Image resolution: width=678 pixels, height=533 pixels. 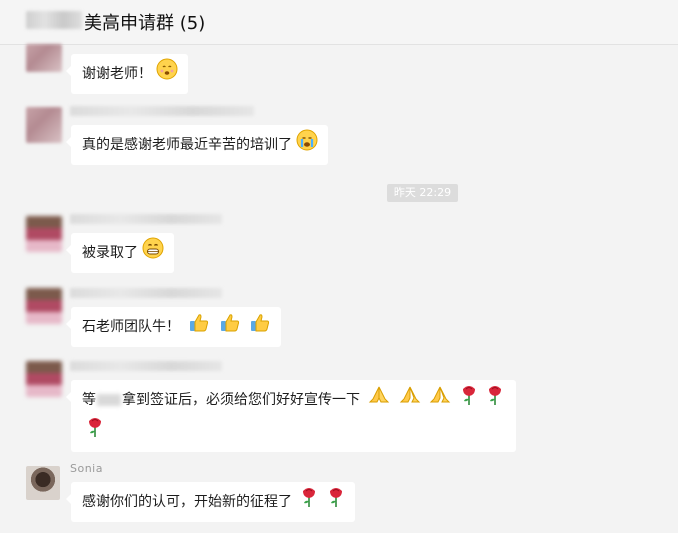 What do you see at coordinates (144, 22) in the screenshot?
I see `group-title: 美高申请群 (5)` at bounding box center [144, 22].